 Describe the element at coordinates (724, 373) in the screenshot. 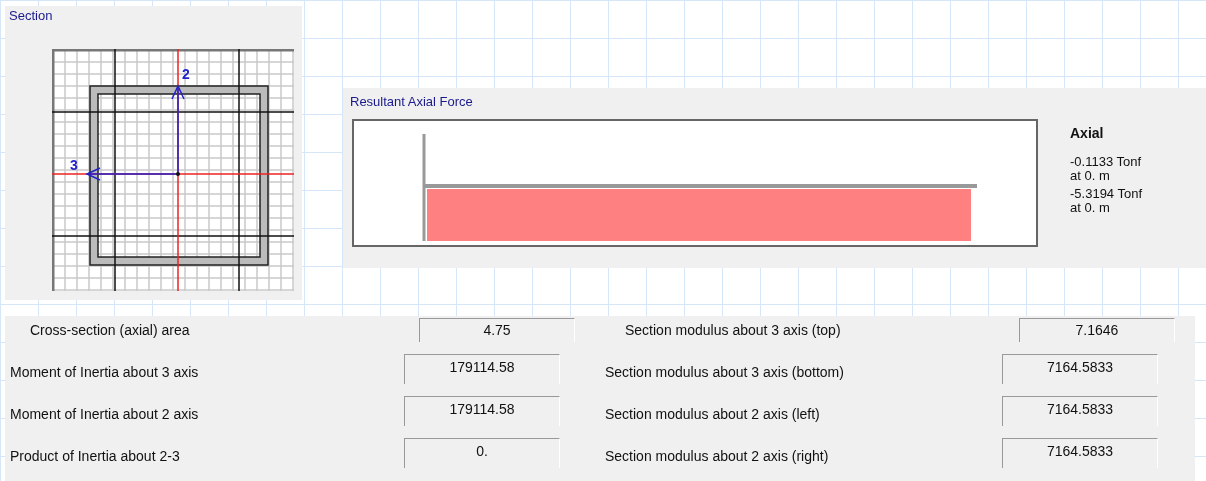

I see `property-label: Section modulus about 3 axis (bottom)` at that location.